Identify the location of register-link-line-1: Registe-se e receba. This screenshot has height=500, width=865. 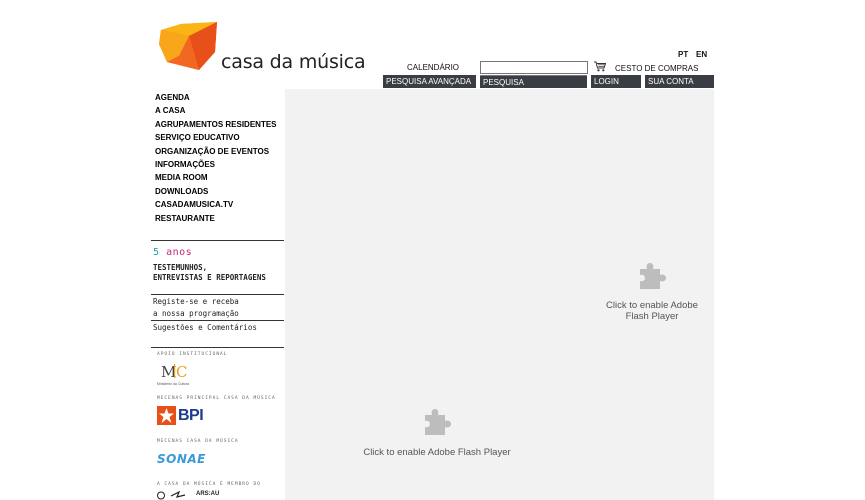
(196, 301).